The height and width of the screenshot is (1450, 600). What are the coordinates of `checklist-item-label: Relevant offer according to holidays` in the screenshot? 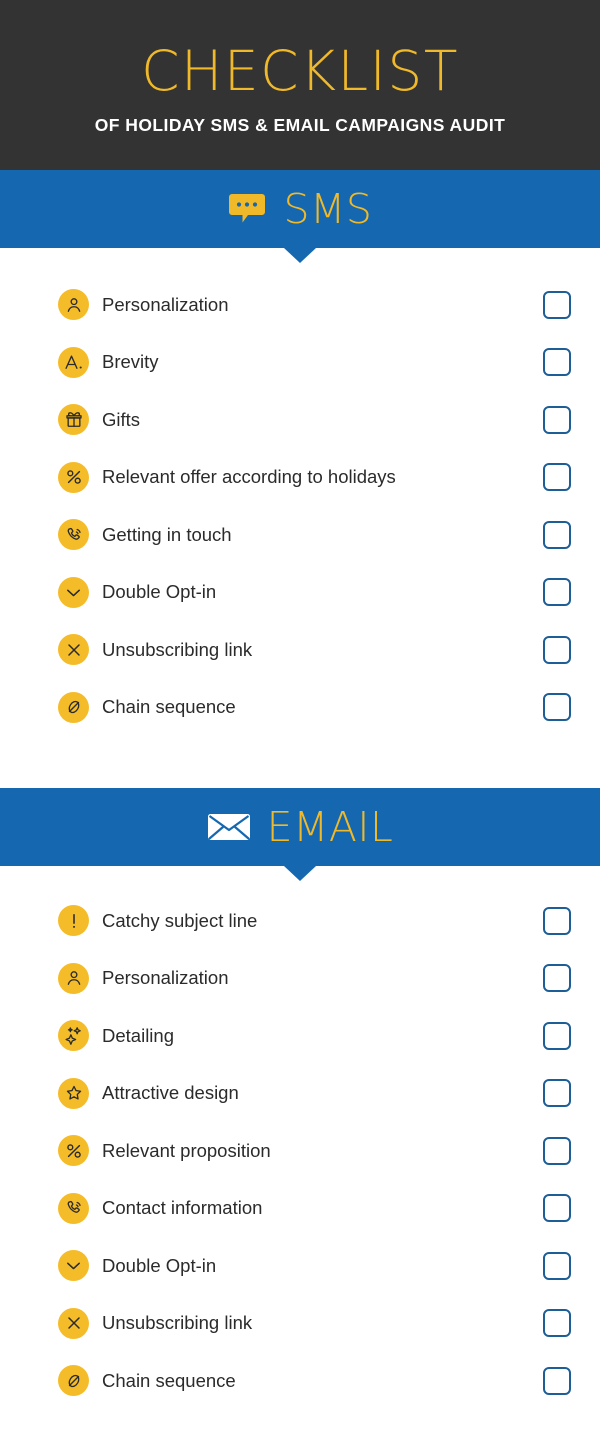 It's located at (249, 477).